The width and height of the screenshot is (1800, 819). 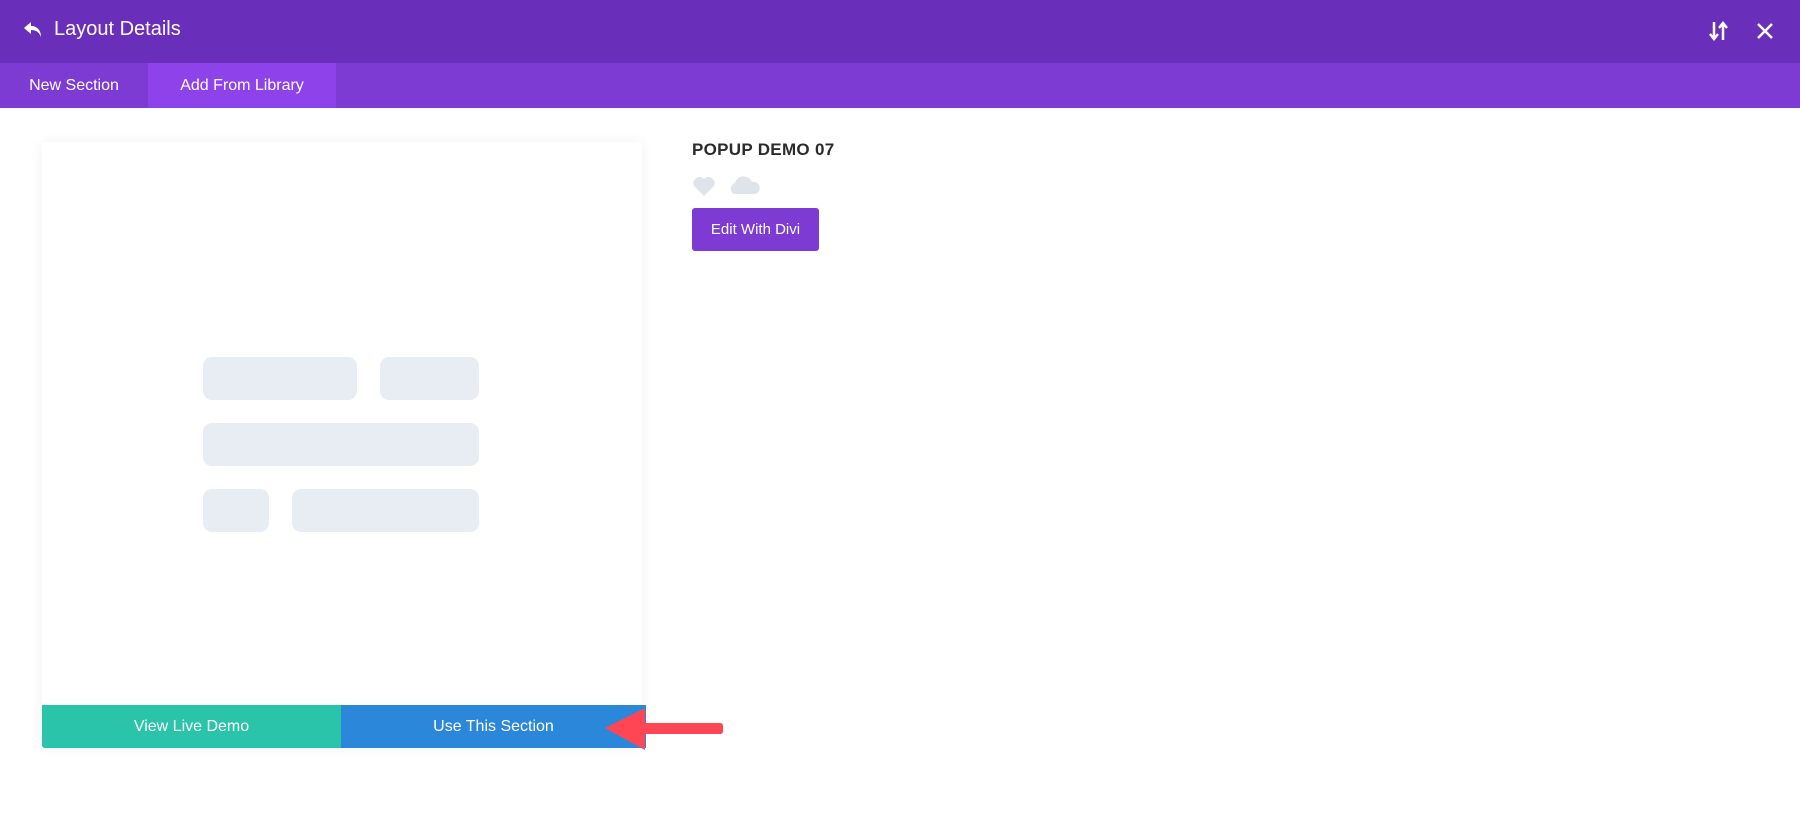 What do you see at coordinates (74, 85) in the screenshot?
I see `tab-new-section: New Section` at bounding box center [74, 85].